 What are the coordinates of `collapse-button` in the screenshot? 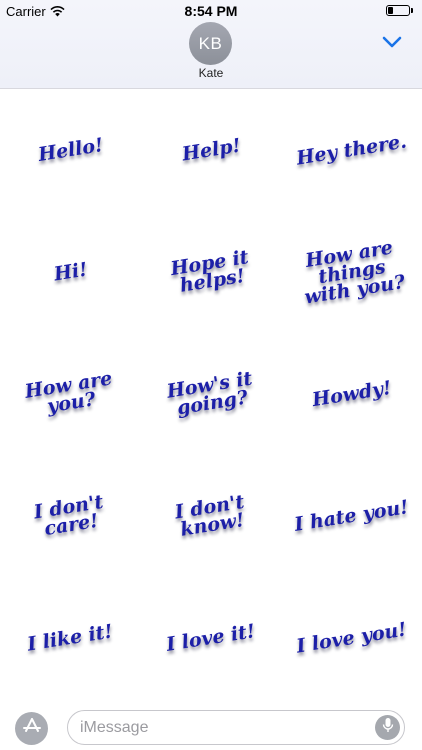 It's located at (392, 44).